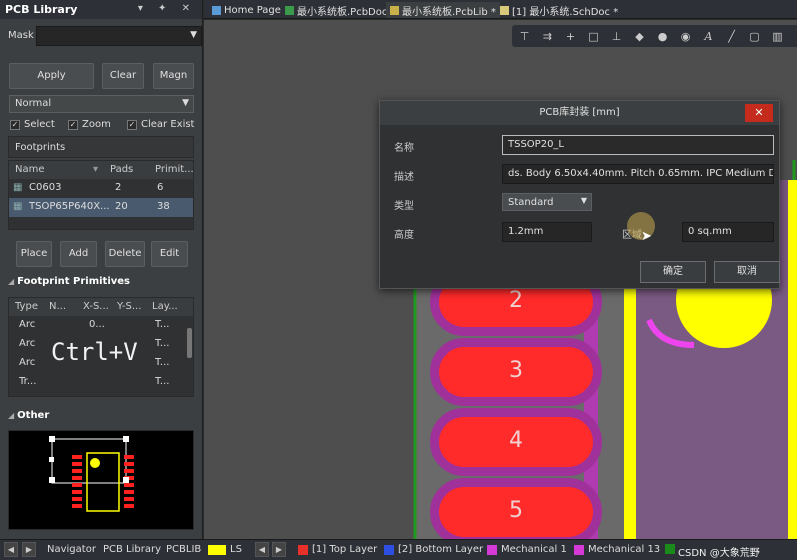 The image size is (797, 560). I want to click on tab-label: [1] 最小系统.SchDoc *, so click(565, 12).